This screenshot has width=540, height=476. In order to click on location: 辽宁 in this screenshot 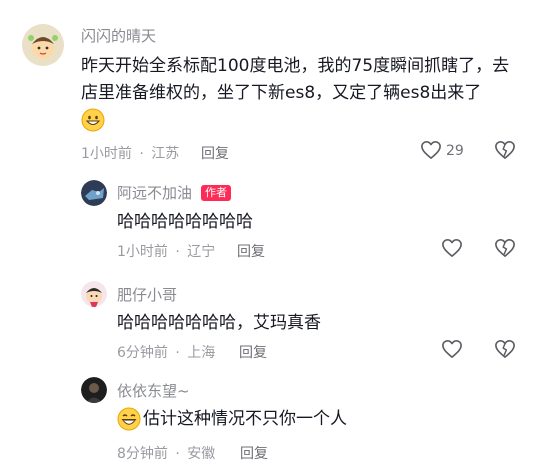, I will do `click(201, 252)`.